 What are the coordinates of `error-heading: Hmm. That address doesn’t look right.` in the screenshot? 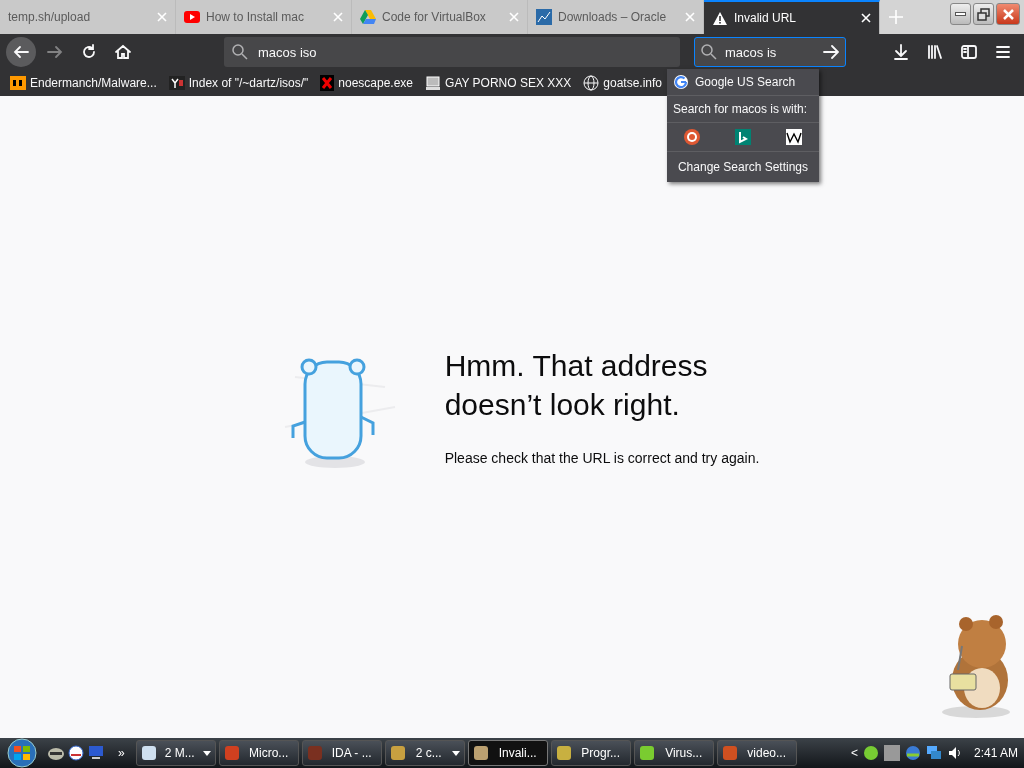 It's located at (576, 385).